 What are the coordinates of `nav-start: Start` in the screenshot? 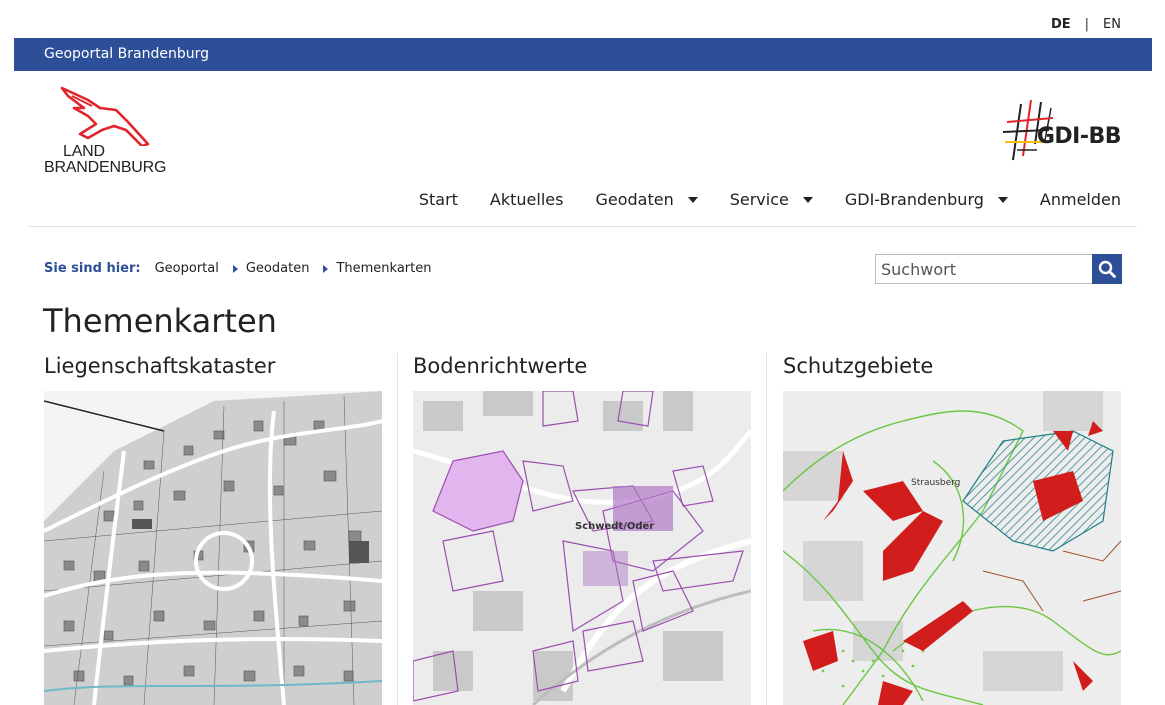 It's located at (438, 199).